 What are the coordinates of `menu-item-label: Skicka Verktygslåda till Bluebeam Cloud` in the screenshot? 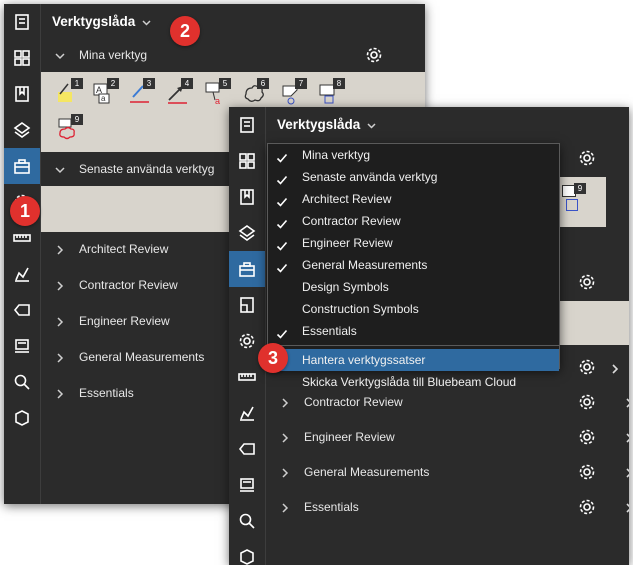 It's located at (409, 382).